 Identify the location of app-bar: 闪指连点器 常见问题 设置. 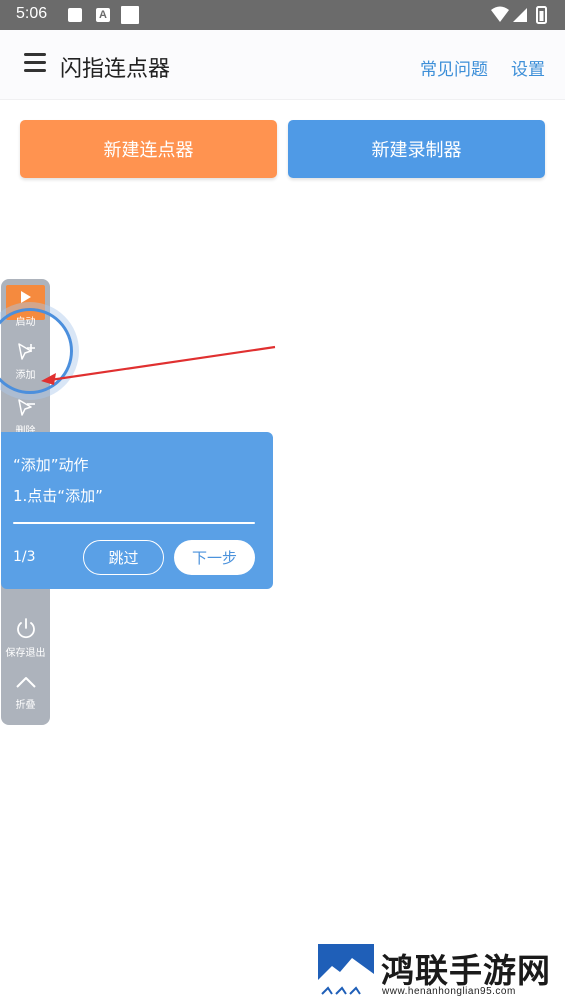
(282, 65).